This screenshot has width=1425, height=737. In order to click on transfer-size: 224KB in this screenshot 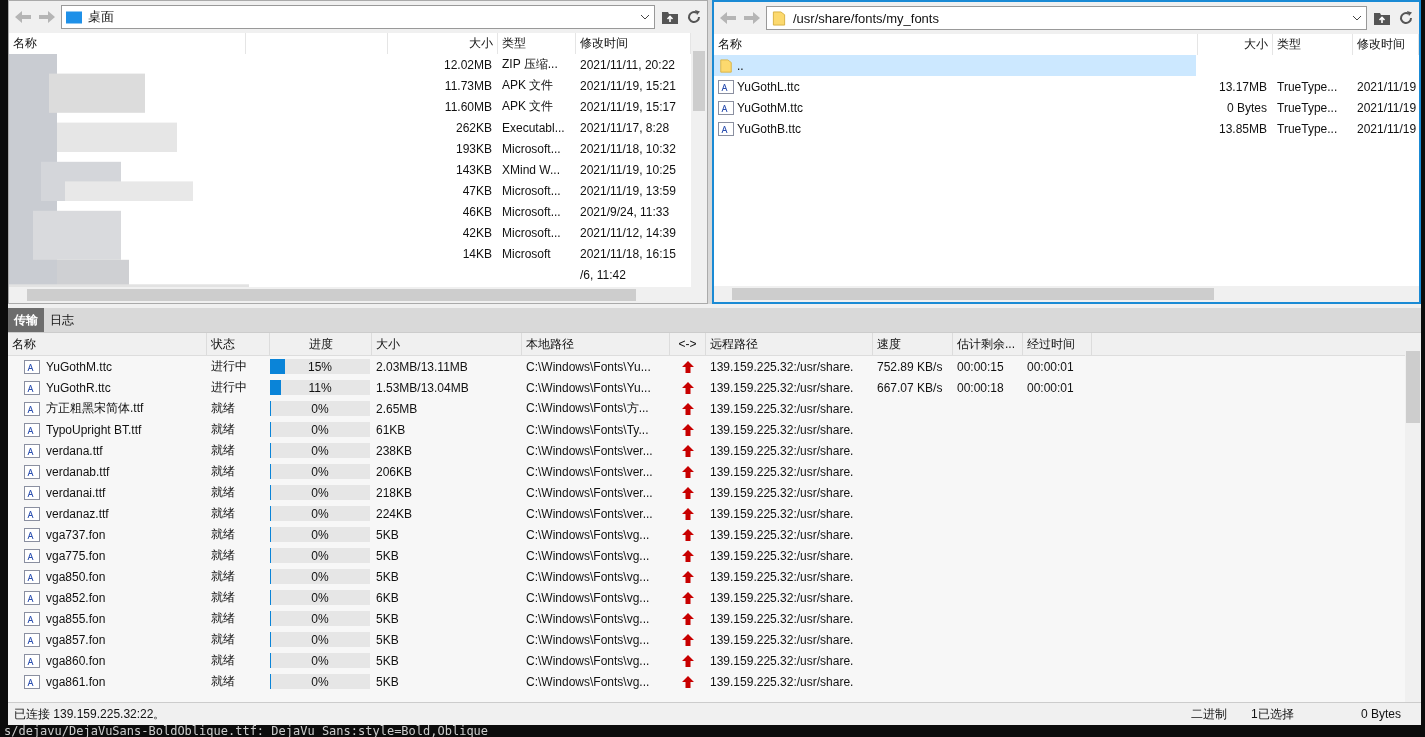, I will do `click(394, 513)`.